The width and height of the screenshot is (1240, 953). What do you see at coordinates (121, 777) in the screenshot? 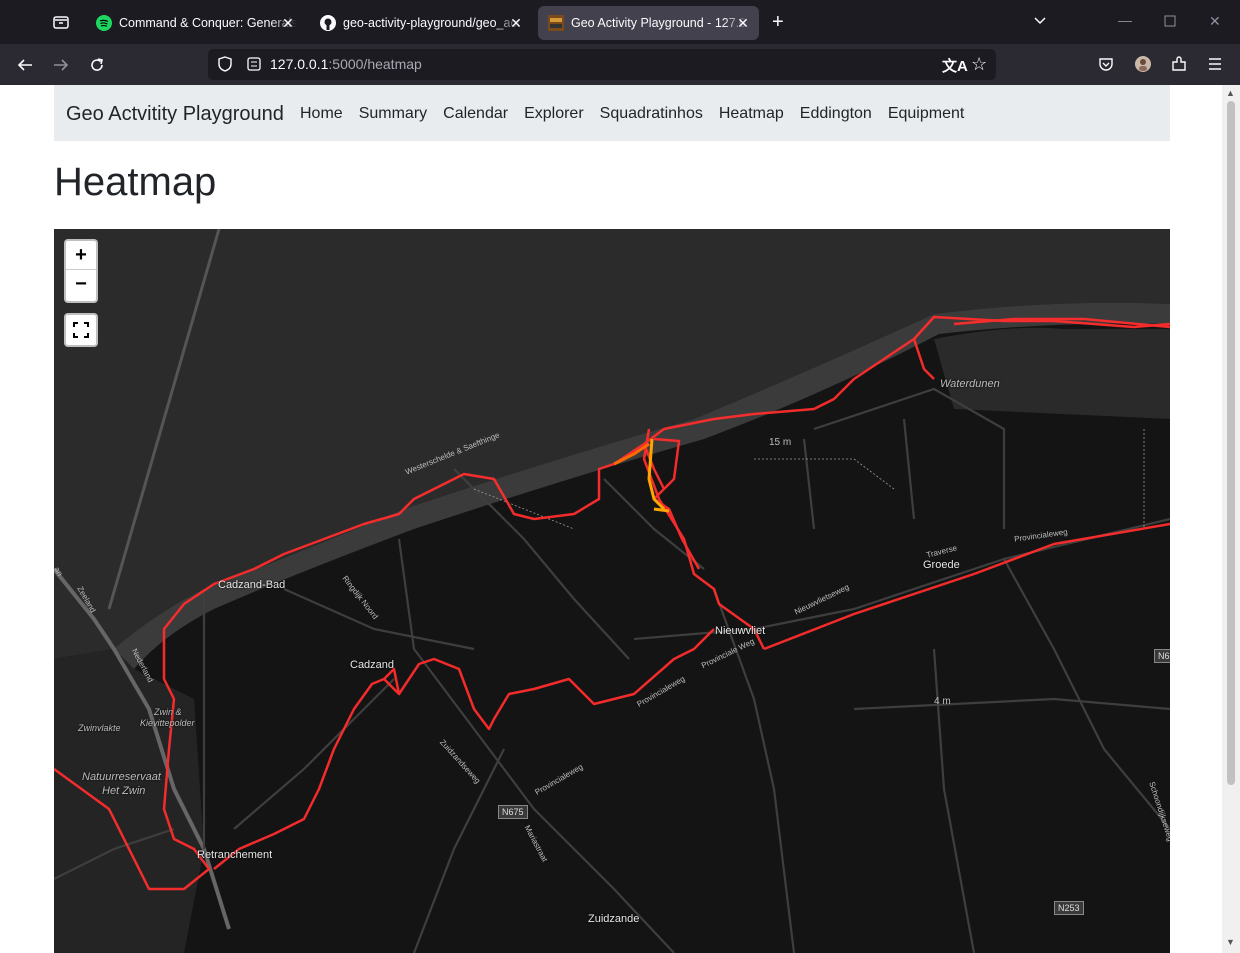
I see `place-label: Natuurreservaat` at bounding box center [121, 777].